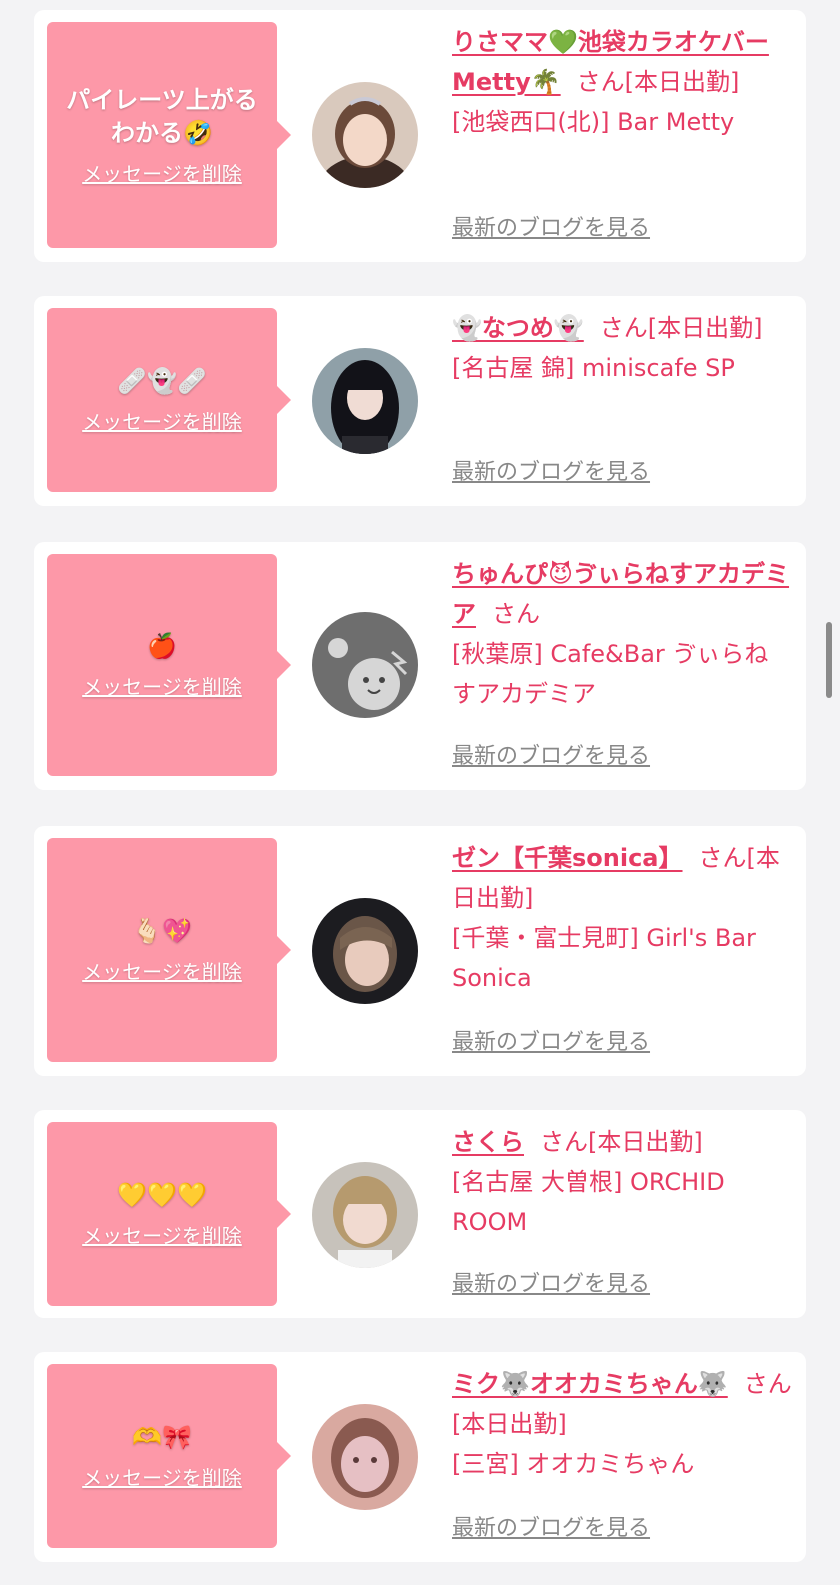 This screenshot has width=840, height=1585. Describe the element at coordinates (162, 116) in the screenshot. I see `message-text: パイレーツ上がるわかる🤣` at that location.